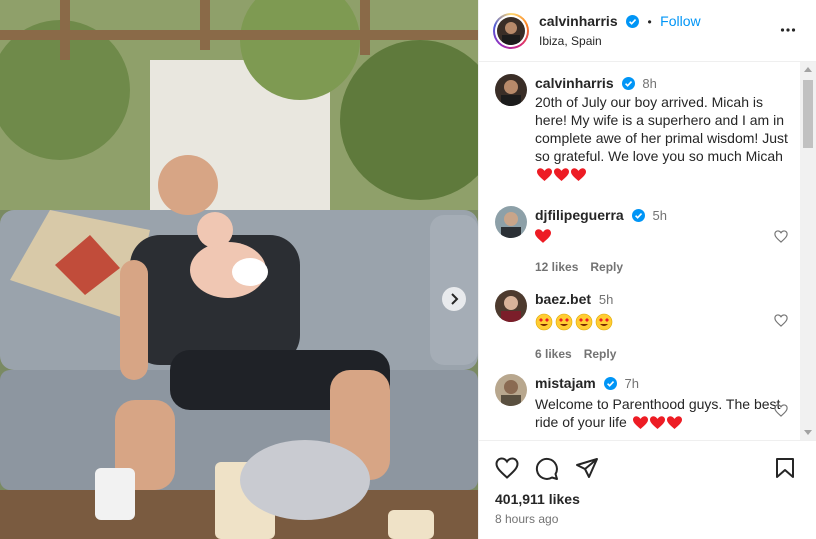  Describe the element at coordinates (579, 215) in the screenshot. I see `comment-username: djfilipeguerra` at that location.